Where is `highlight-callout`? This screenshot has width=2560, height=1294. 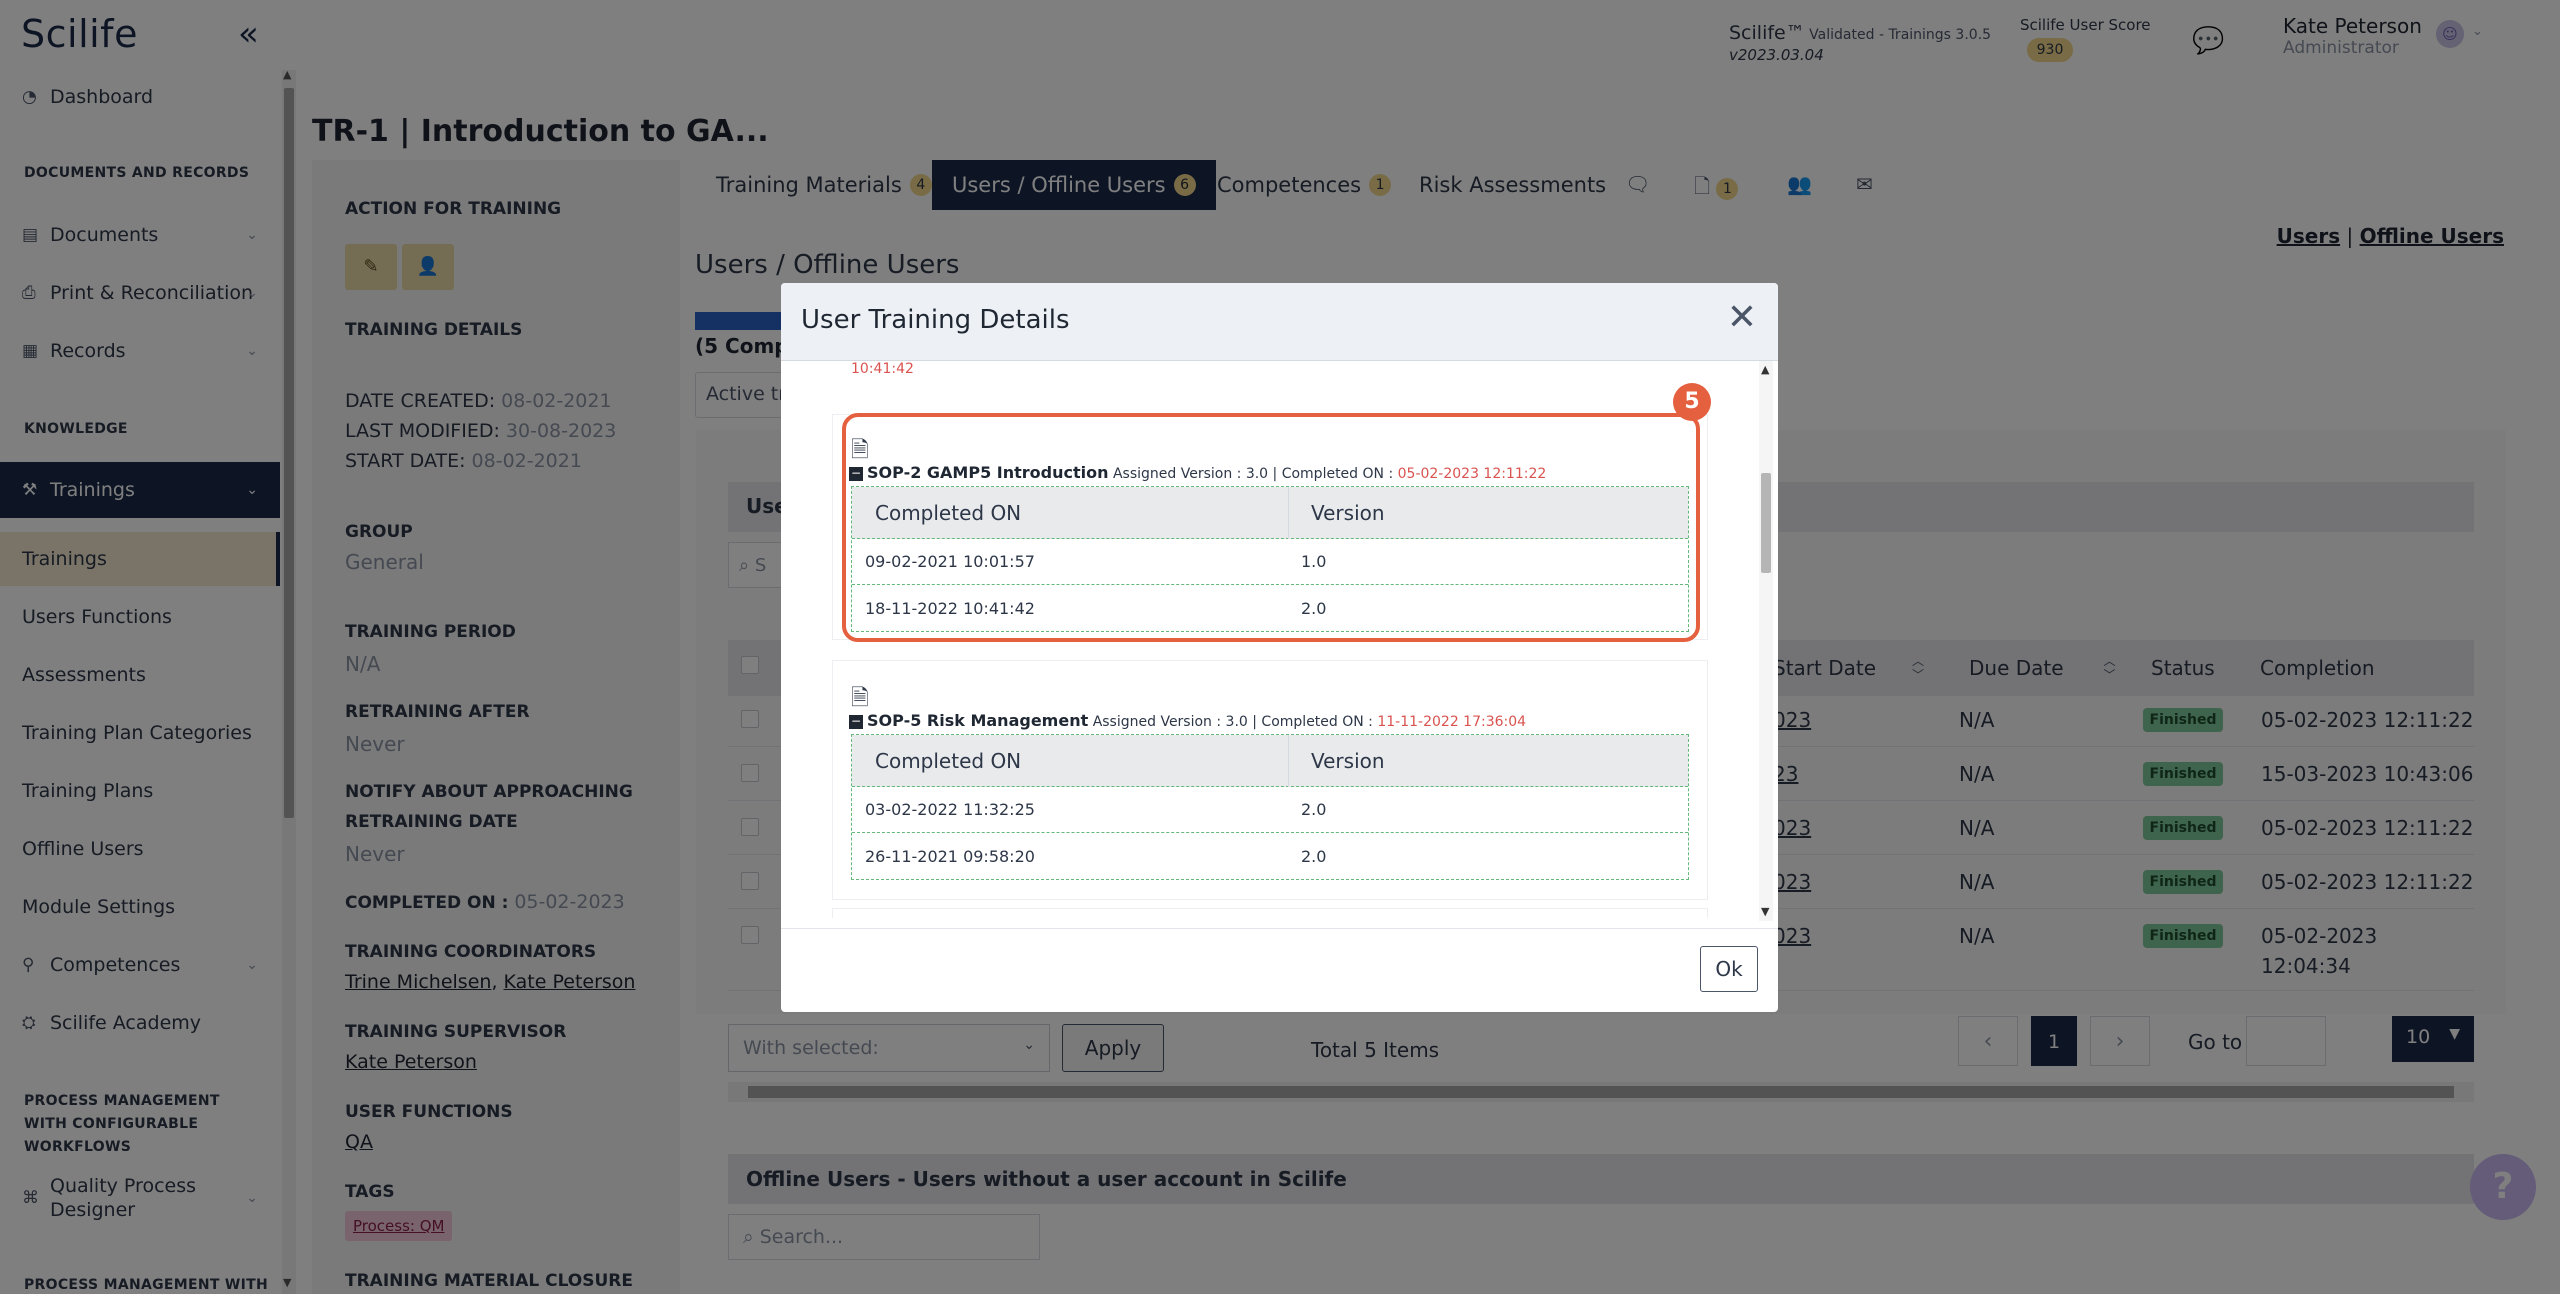
highlight-callout is located at coordinates (1271, 527).